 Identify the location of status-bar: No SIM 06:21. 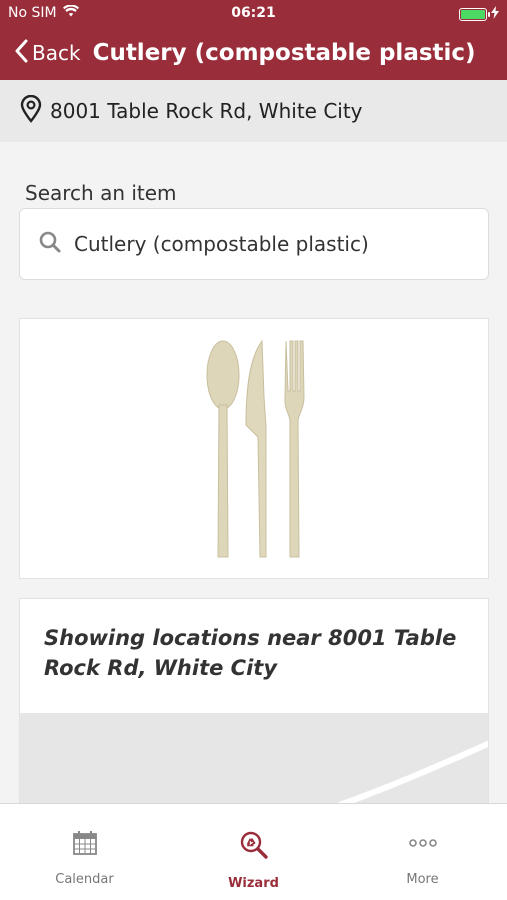
(253, 14).